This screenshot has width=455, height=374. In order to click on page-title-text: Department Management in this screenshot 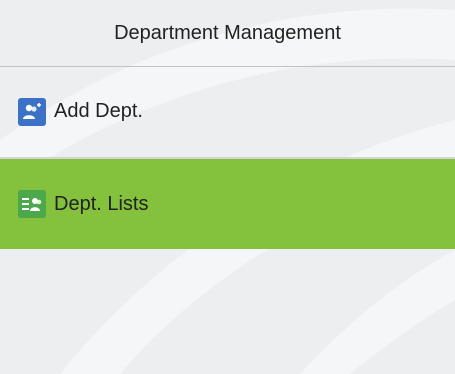, I will do `click(227, 32)`.